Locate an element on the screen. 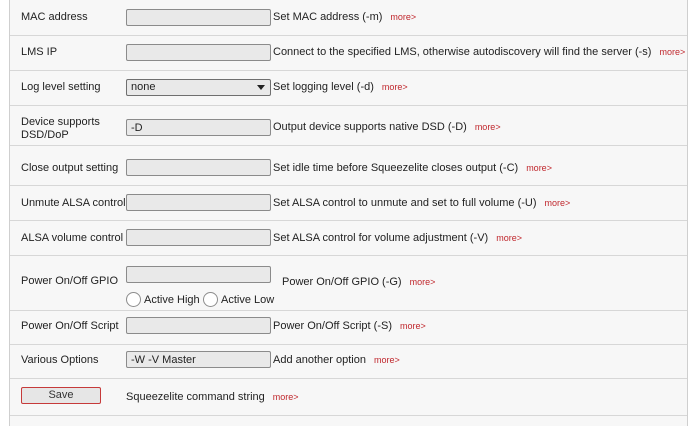  mac-address-input is located at coordinates (198, 17).